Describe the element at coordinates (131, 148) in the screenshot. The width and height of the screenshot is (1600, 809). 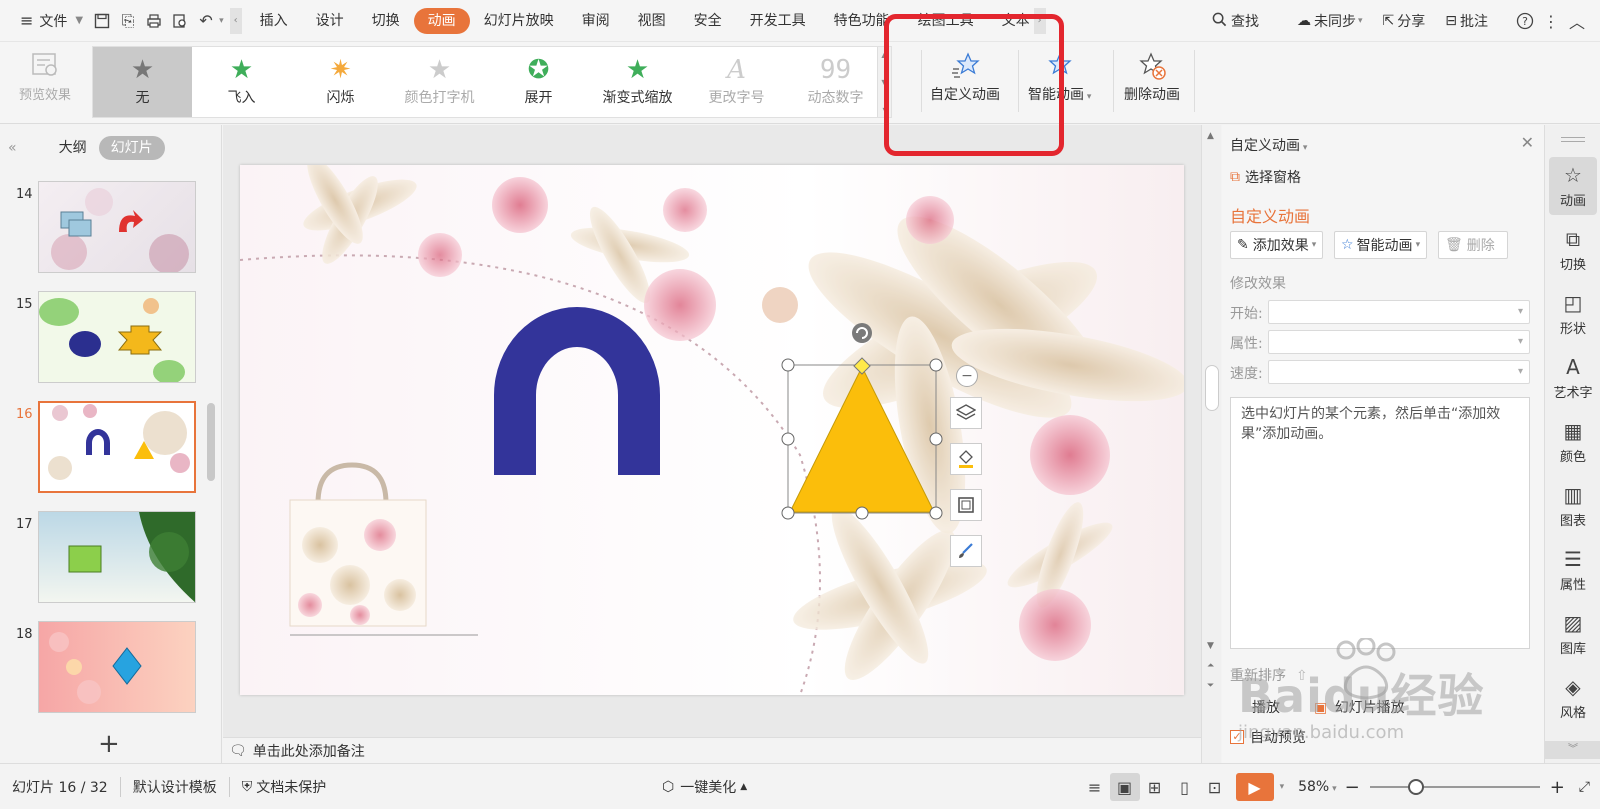
I see `tab-slides: 幻灯片` at that location.